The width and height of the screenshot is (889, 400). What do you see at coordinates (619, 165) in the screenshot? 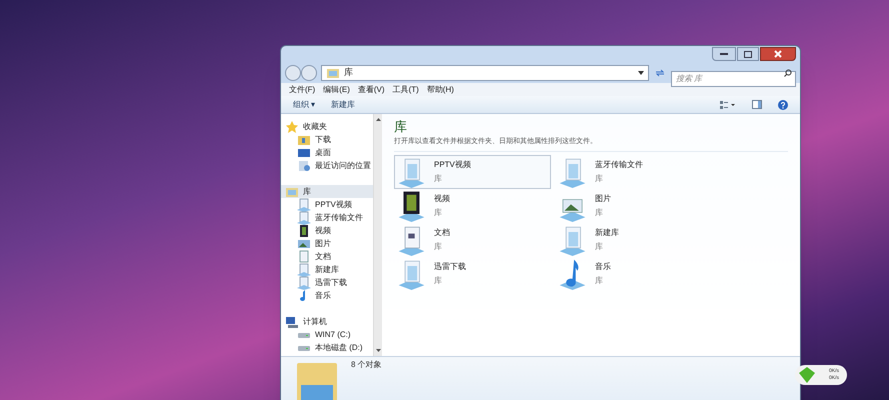
I see `library-name: 蓝牙传输文件` at bounding box center [619, 165].